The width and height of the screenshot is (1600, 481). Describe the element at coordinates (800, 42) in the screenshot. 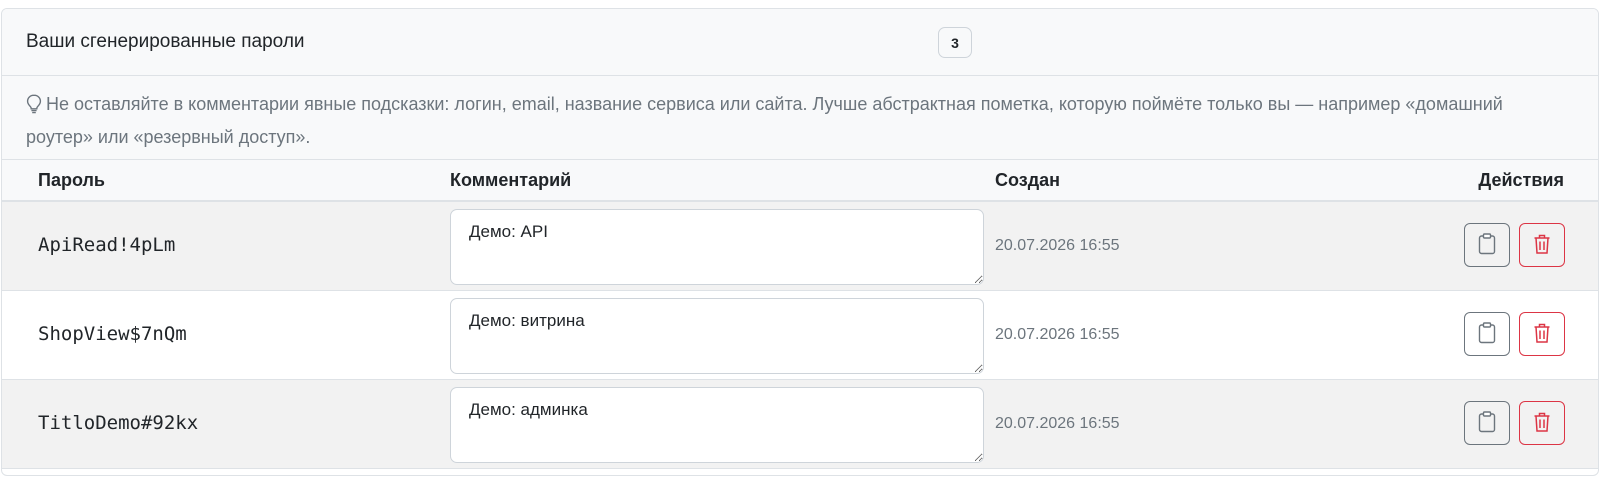

I see `card-header: Ваши сгенерированные пароли 3` at that location.